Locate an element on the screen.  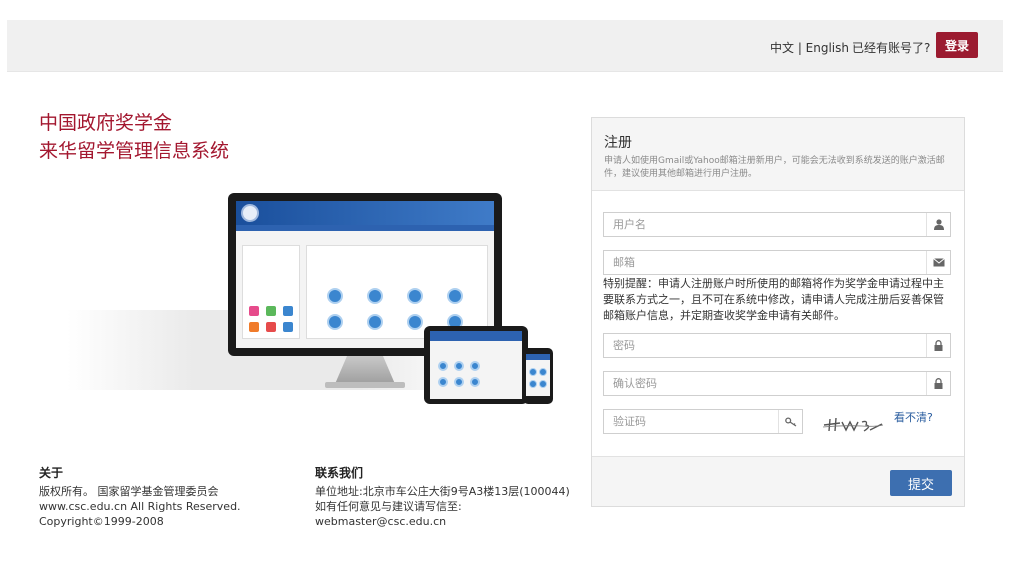
confirm-password-field is located at coordinates (777, 383).